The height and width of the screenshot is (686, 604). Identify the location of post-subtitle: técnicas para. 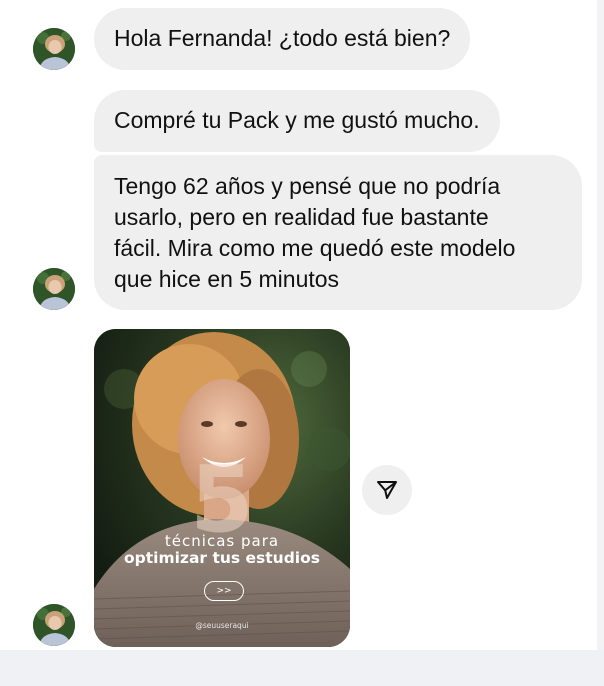
(222, 541).